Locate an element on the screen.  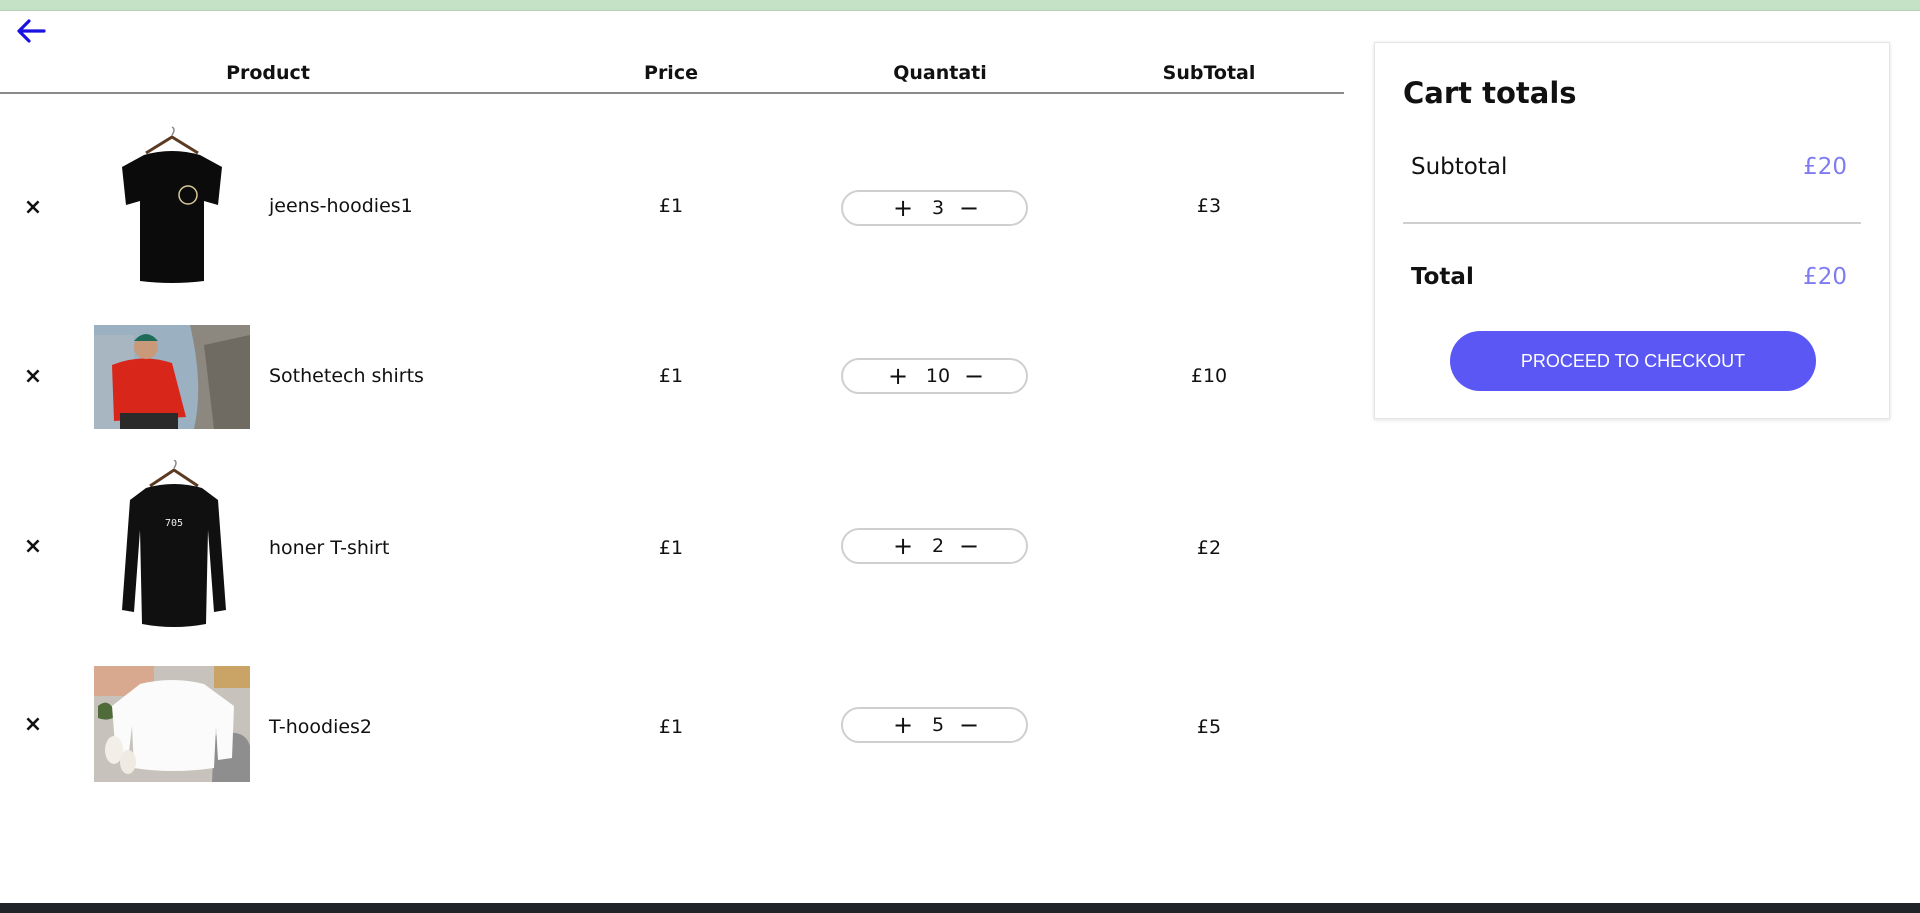
line-subtotal: £5 is located at coordinates (1209, 727).